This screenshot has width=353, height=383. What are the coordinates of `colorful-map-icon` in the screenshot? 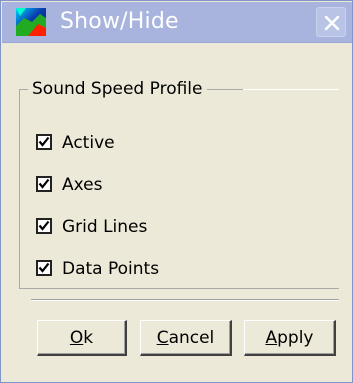 It's located at (31, 22).